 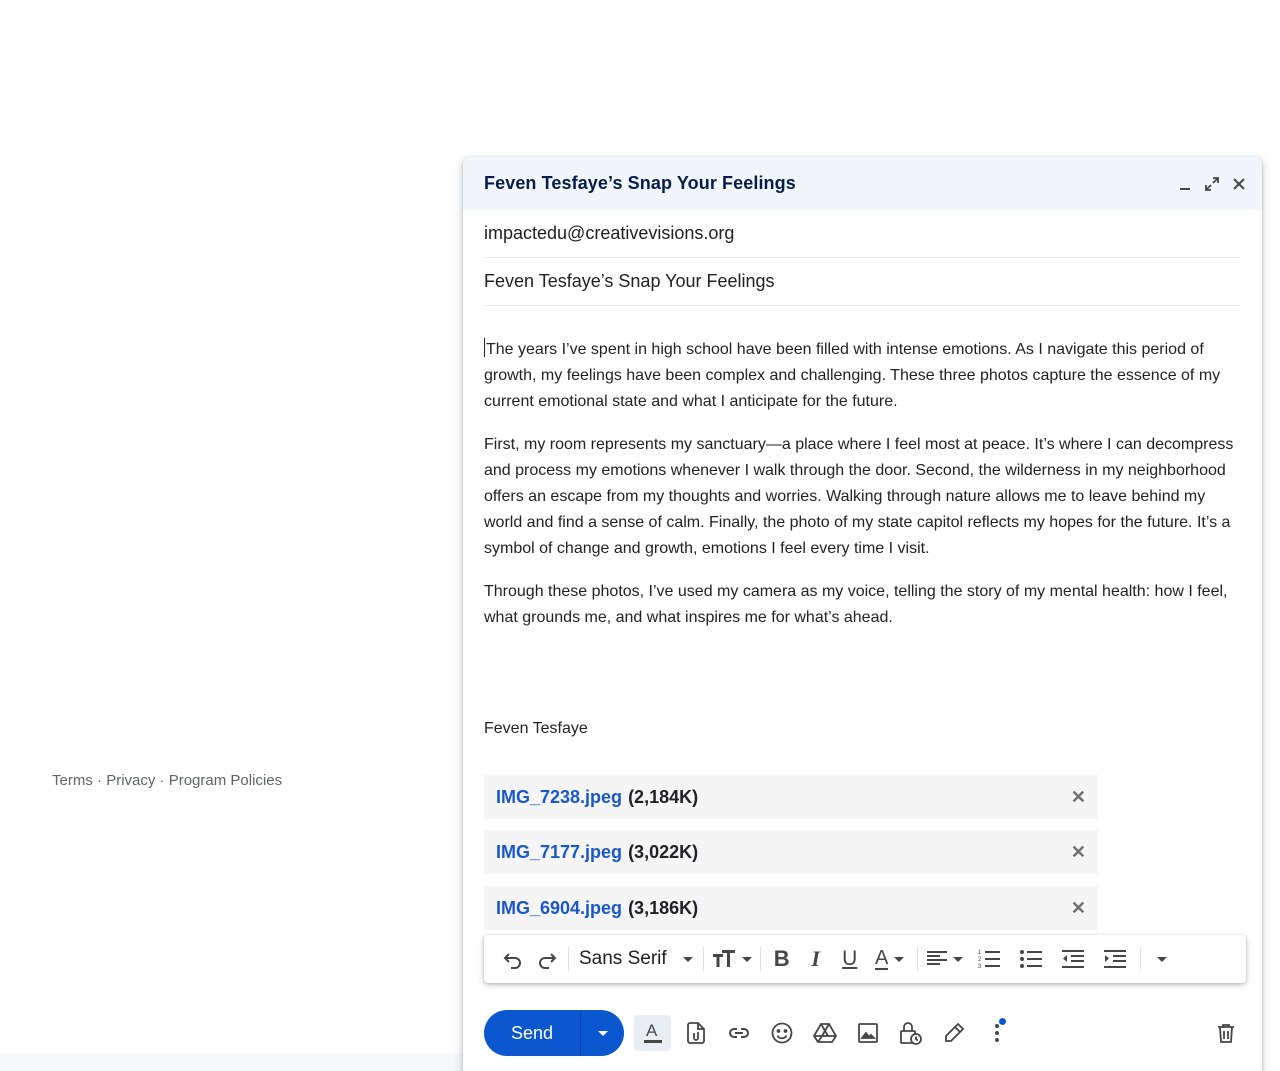 What do you see at coordinates (559, 908) in the screenshot?
I see `attachment-name: IMG_6904.jpeg` at bounding box center [559, 908].